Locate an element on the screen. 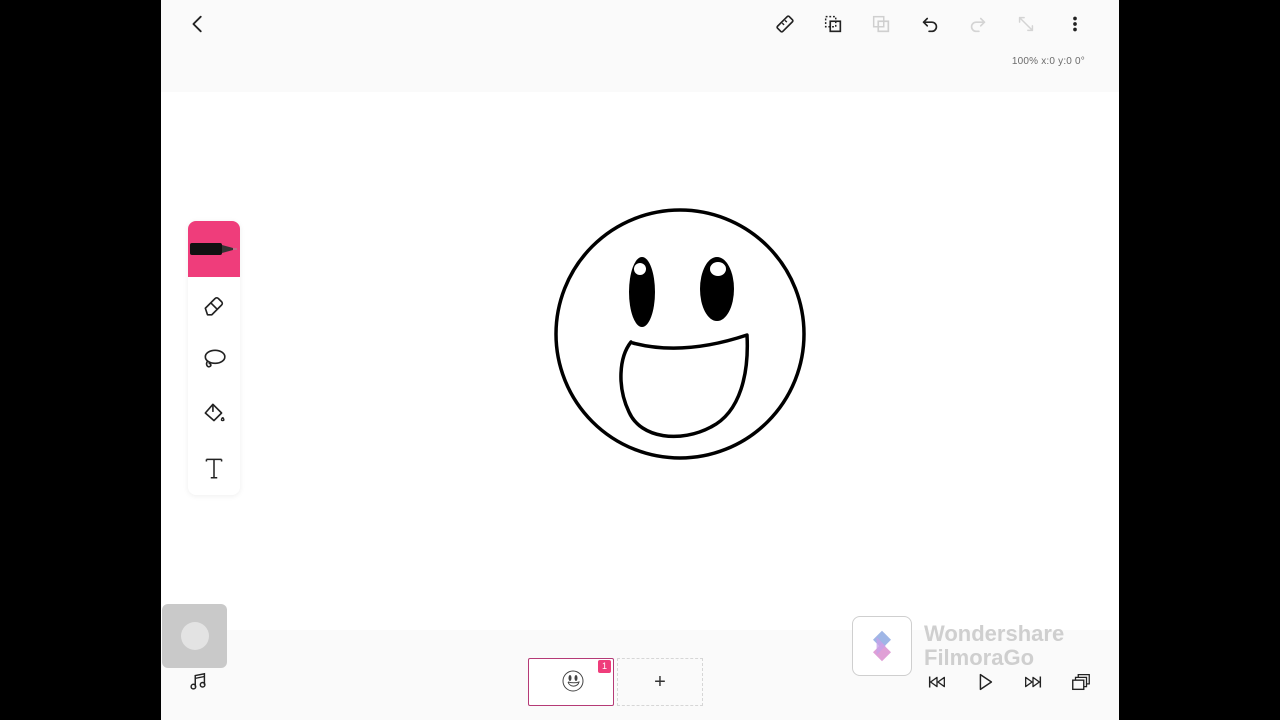 The width and height of the screenshot is (1280, 720). watermark-text: Wondershare FilmoraGo is located at coordinates (994, 646).